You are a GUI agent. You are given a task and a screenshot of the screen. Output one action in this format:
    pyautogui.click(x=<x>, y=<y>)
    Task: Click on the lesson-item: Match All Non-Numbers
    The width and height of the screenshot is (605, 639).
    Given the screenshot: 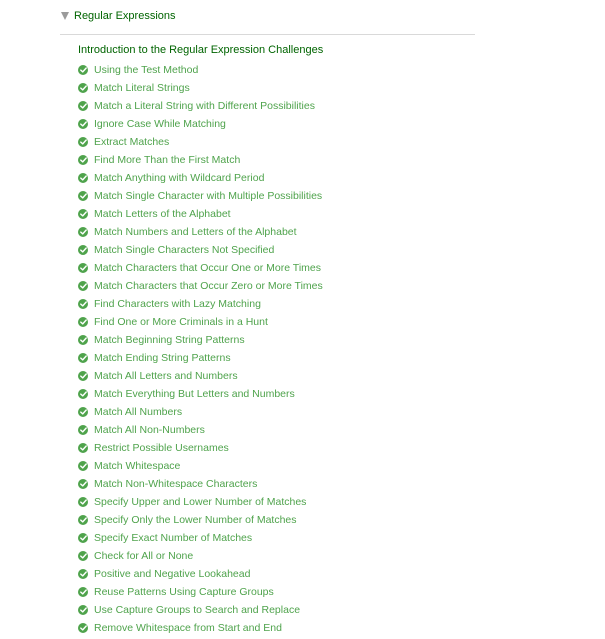 What is the action you would take?
    pyautogui.click(x=200, y=430)
    